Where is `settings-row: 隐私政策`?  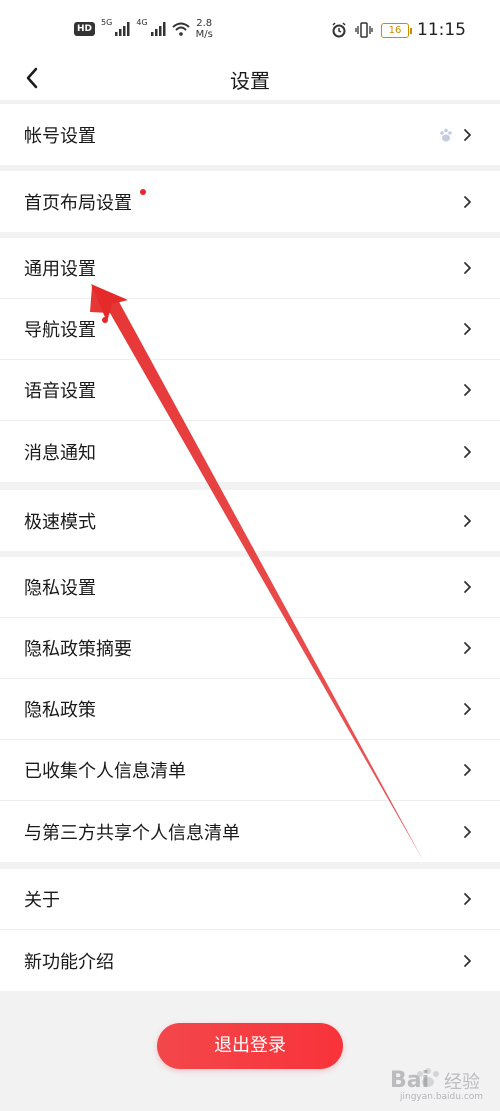
settings-row: 隐私政策 is located at coordinates (250, 709).